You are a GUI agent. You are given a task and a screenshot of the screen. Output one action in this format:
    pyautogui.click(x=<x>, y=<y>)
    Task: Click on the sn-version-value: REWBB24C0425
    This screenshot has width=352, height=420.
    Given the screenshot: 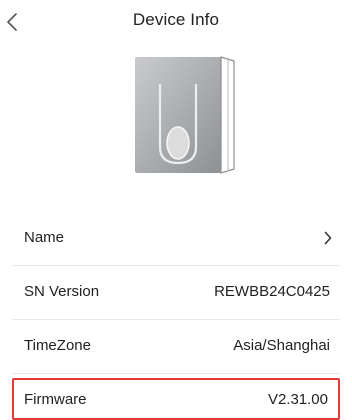 What is the action you would take?
    pyautogui.click(x=272, y=291)
    